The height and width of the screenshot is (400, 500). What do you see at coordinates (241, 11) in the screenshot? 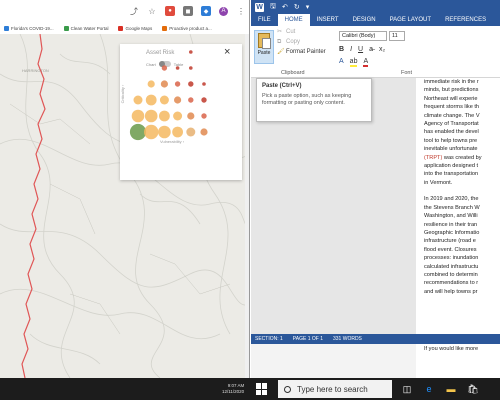
I see `menu-icon: ⋮` at bounding box center [241, 11].